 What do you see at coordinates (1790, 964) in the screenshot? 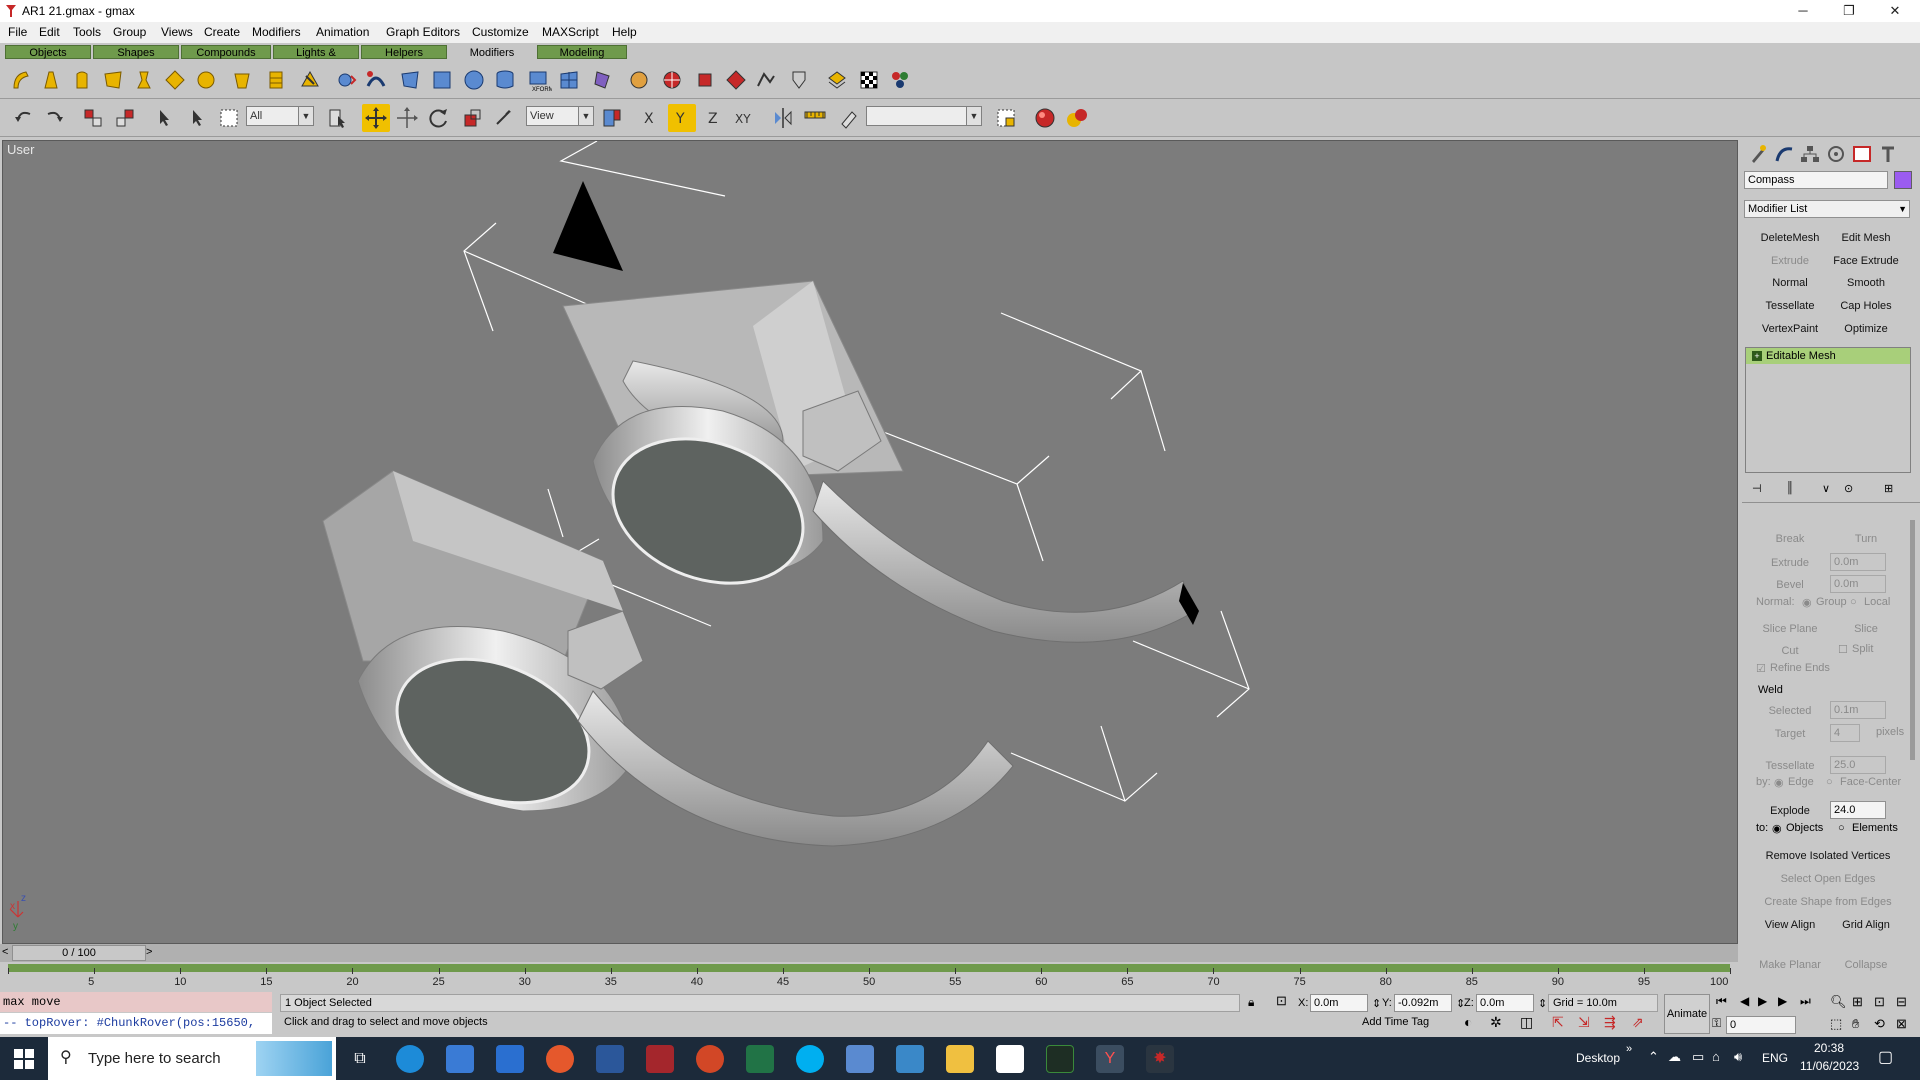
I see `make-planar-button: Make Planar` at bounding box center [1790, 964].